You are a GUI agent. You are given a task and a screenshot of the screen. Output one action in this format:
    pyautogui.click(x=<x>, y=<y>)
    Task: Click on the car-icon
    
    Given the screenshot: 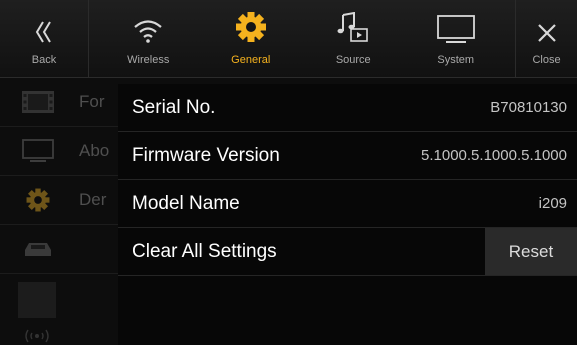 What is the action you would take?
    pyautogui.click(x=38, y=249)
    